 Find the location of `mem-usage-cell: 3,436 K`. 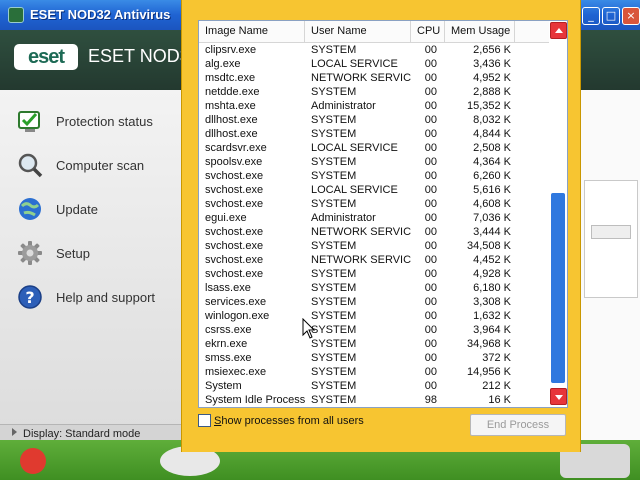

mem-usage-cell: 3,436 K is located at coordinates (492, 64).